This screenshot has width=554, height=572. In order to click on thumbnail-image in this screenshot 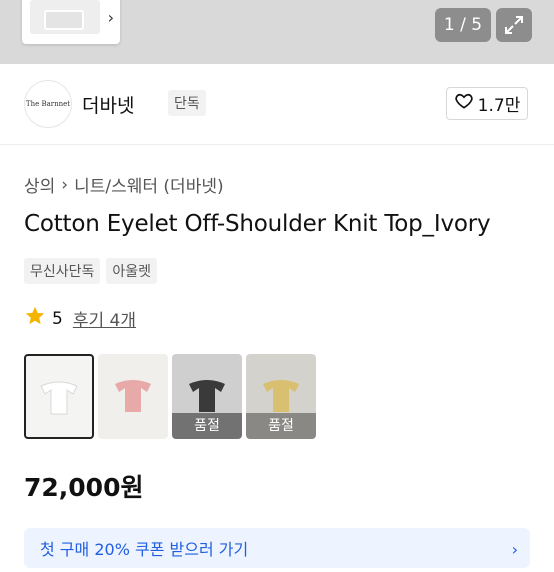, I will do `click(65, 17)`.